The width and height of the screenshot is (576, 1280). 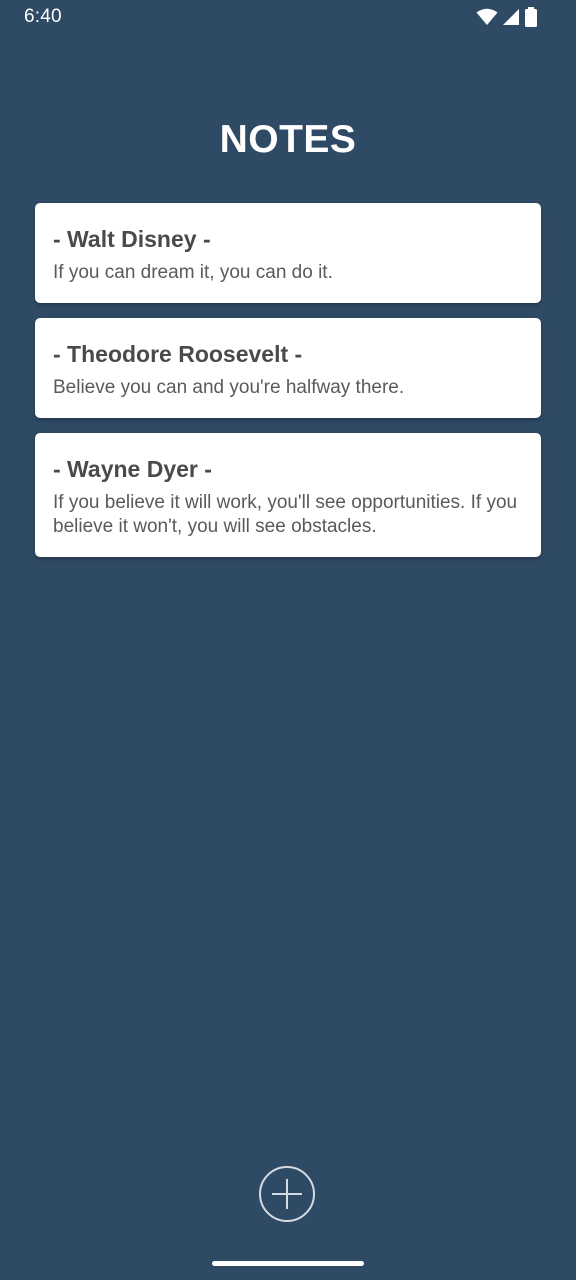 What do you see at coordinates (178, 354) in the screenshot?
I see `note-title: - Theodore Roosevelt -` at bounding box center [178, 354].